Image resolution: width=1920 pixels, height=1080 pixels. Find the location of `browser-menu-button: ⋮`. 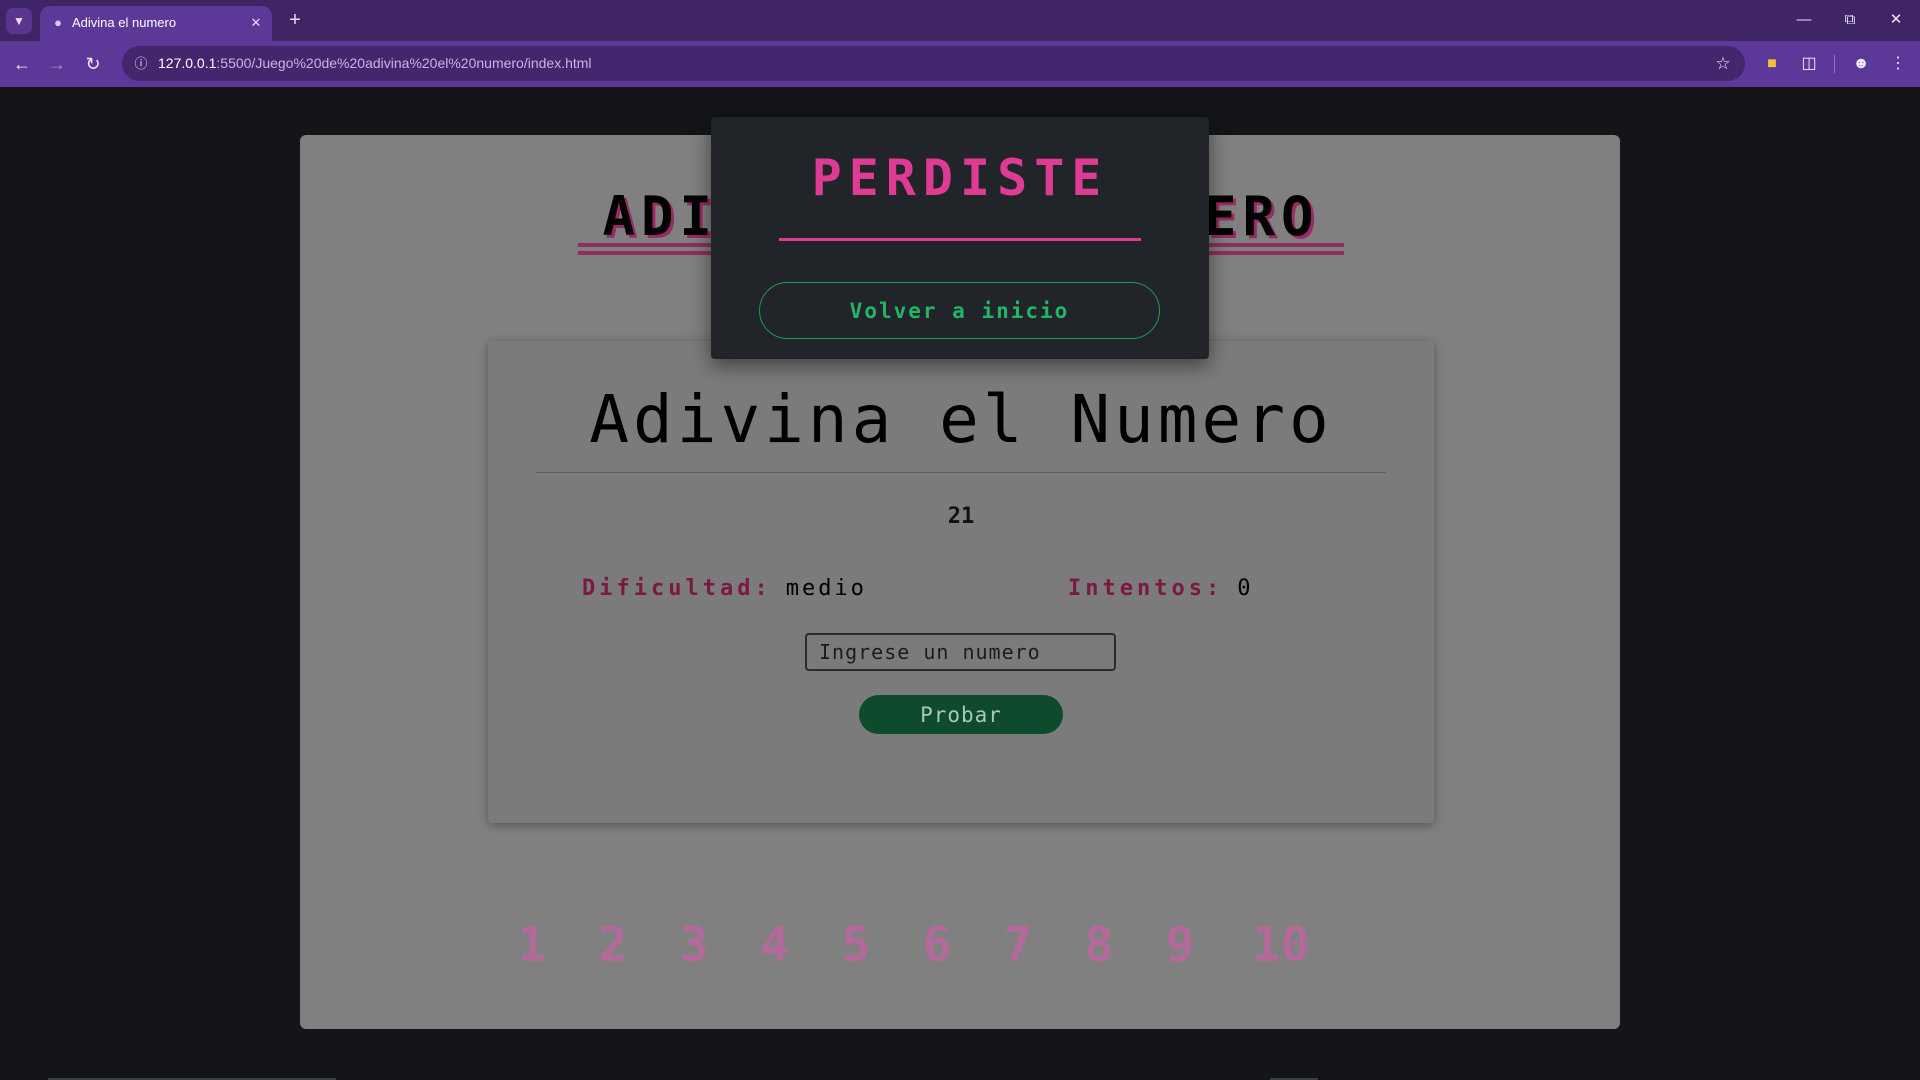

browser-menu-button: ⋮ is located at coordinates (1898, 64).